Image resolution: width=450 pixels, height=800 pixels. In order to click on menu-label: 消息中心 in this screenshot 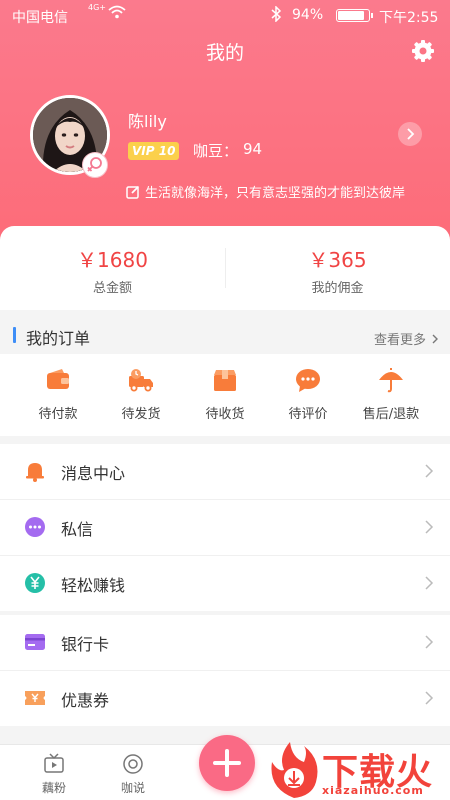, I will do `click(93, 473)`.